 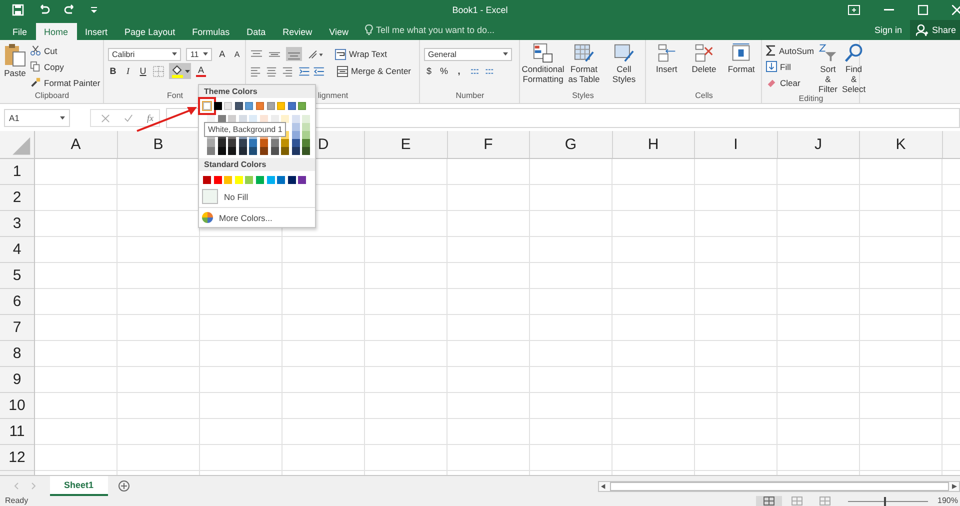 I want to click on italic-button: I, so click(x=128, y=71).